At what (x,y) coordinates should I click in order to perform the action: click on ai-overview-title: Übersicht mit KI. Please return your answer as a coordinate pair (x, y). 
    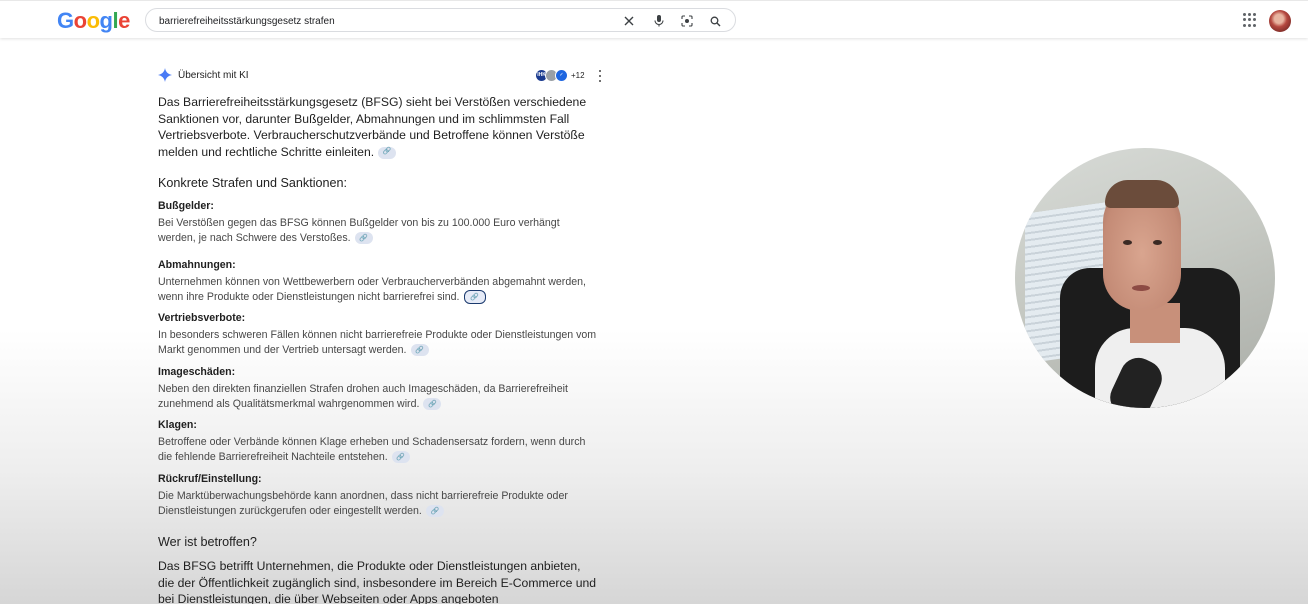
    Looking at the image, I should click on (213, 75).